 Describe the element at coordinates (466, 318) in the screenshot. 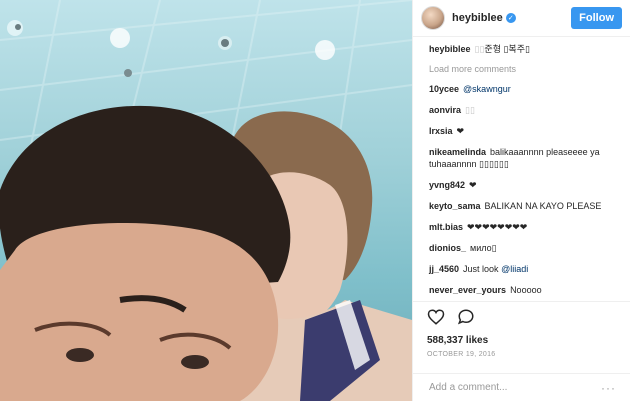

I see `speech-bubble-icon` at that location.